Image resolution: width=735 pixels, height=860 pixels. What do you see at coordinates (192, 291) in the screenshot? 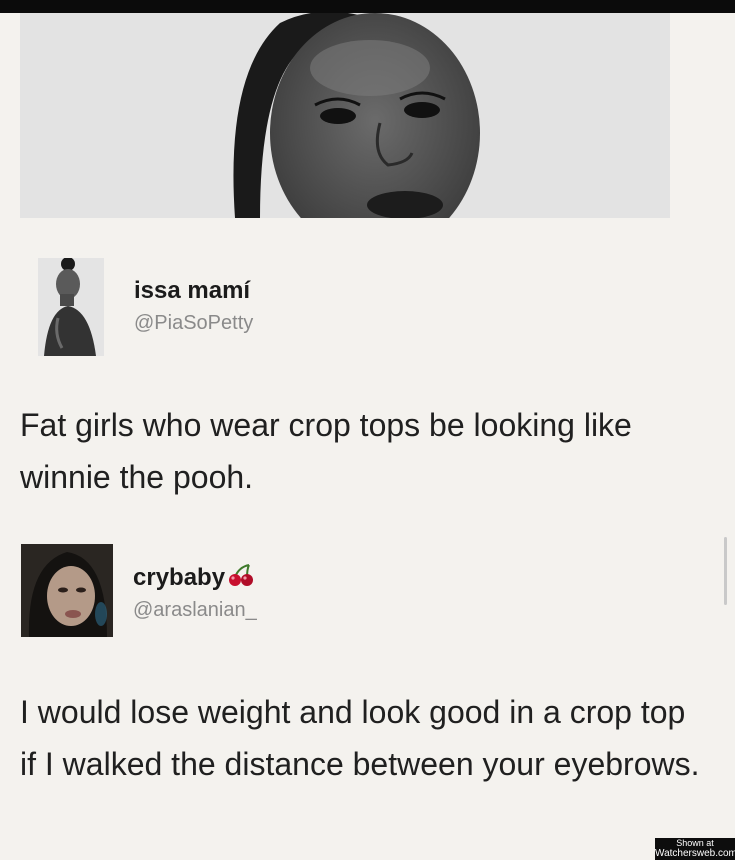
I see `tweet1-author-name: issa mamí` at bounding box center [192, 291].